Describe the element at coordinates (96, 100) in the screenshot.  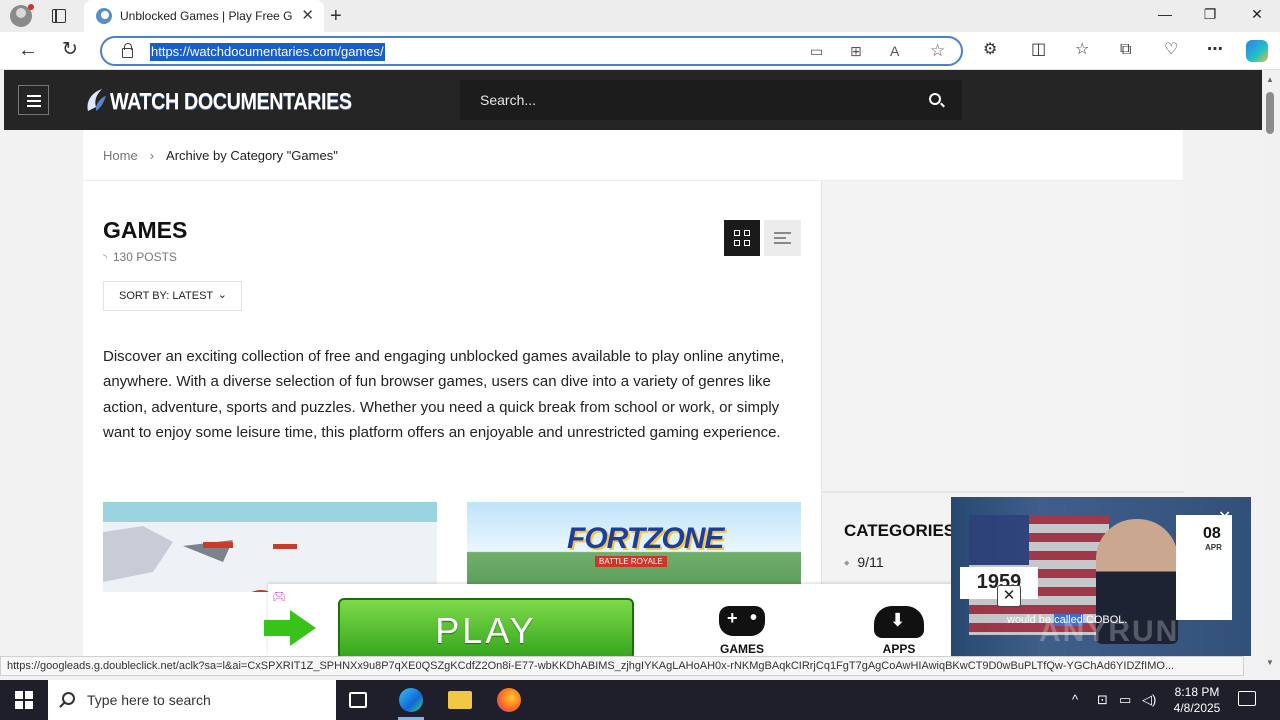
I see `site-logo-icon` at that location.